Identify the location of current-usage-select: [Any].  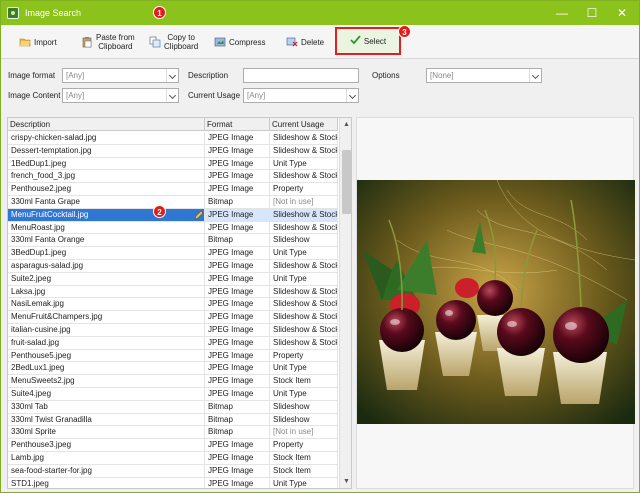
(301, 95).